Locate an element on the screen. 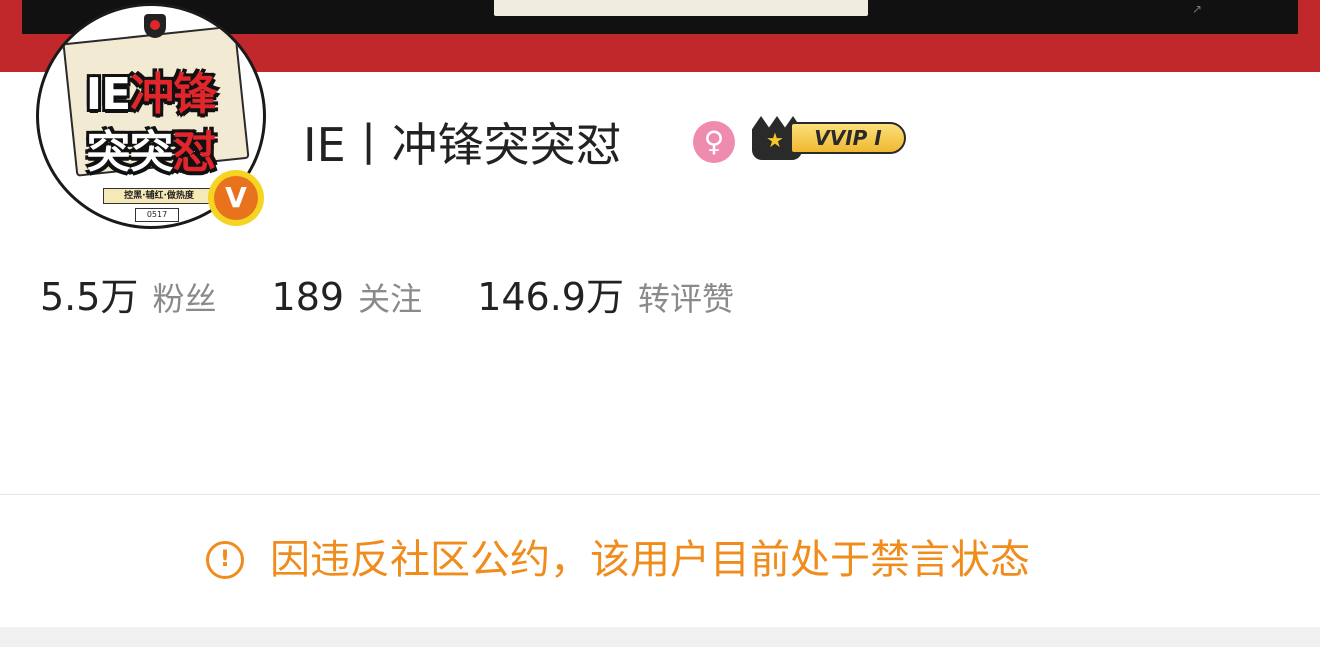 The height and width of the screenshot is (647, 1320). verified-mark: V is located at coordinates (236, 198).